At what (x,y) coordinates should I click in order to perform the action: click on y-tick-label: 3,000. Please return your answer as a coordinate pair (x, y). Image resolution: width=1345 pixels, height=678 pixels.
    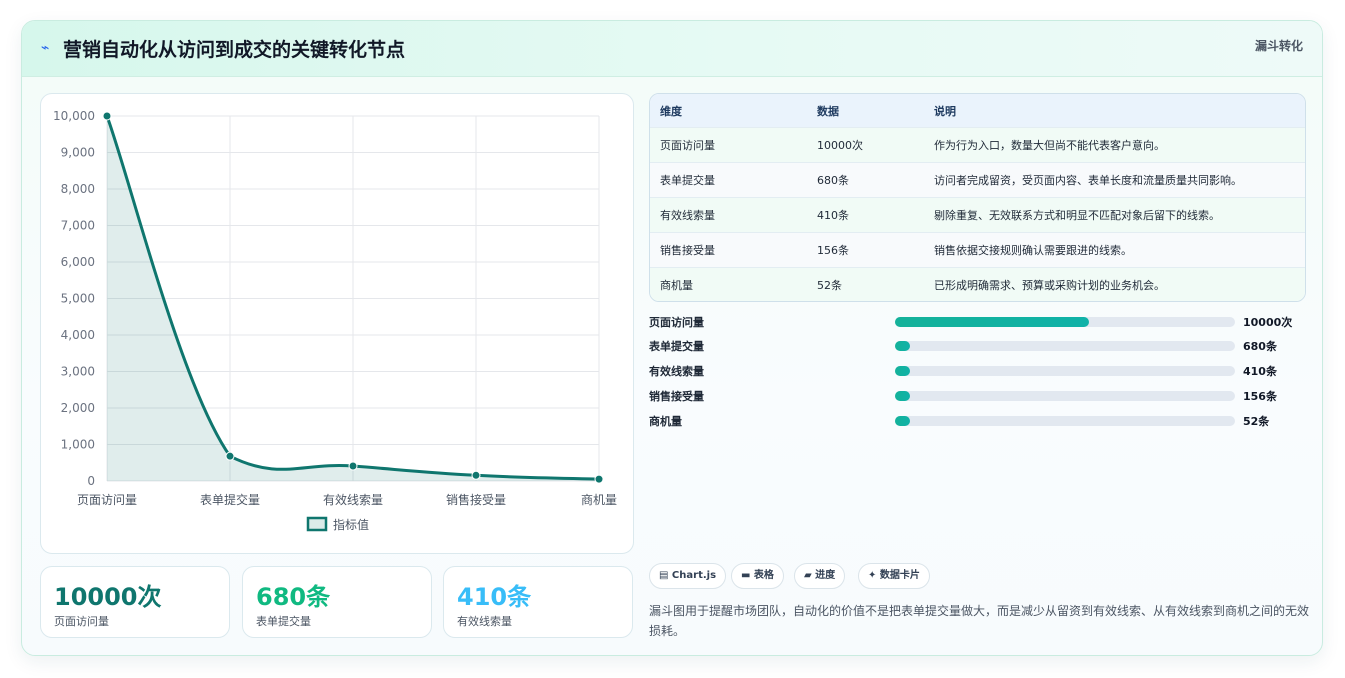
    Looking at the image, I should click on (78, 372).